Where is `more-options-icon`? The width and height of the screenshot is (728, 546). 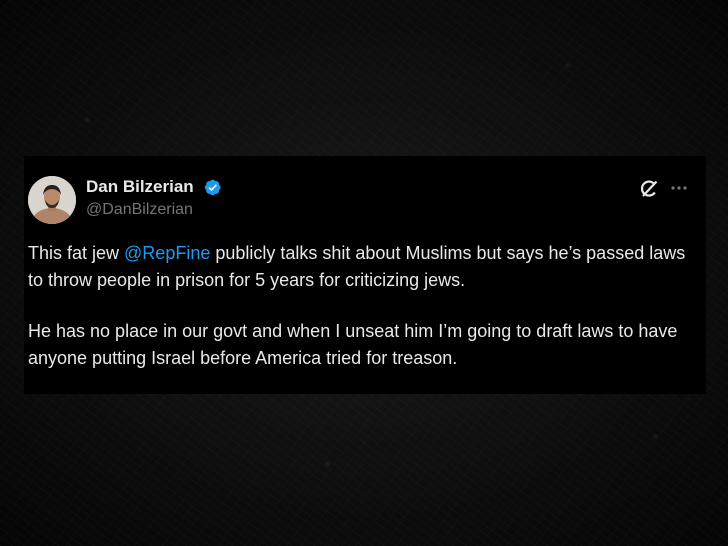
more-options-icon is located at coordinates (679, 188).